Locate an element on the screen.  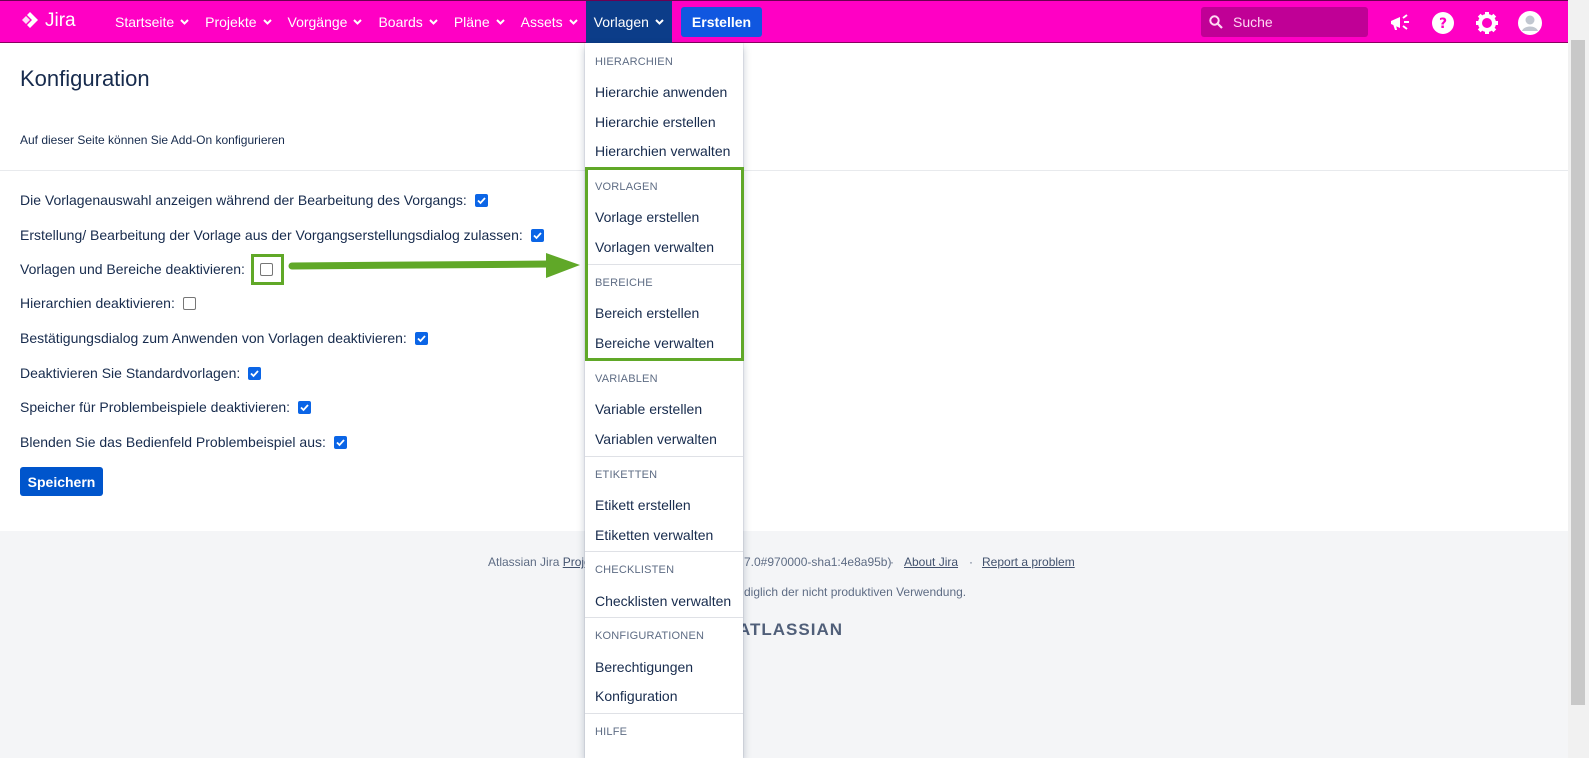
menu-section-header: VORLAGEN is located at coordinates (626, 187).